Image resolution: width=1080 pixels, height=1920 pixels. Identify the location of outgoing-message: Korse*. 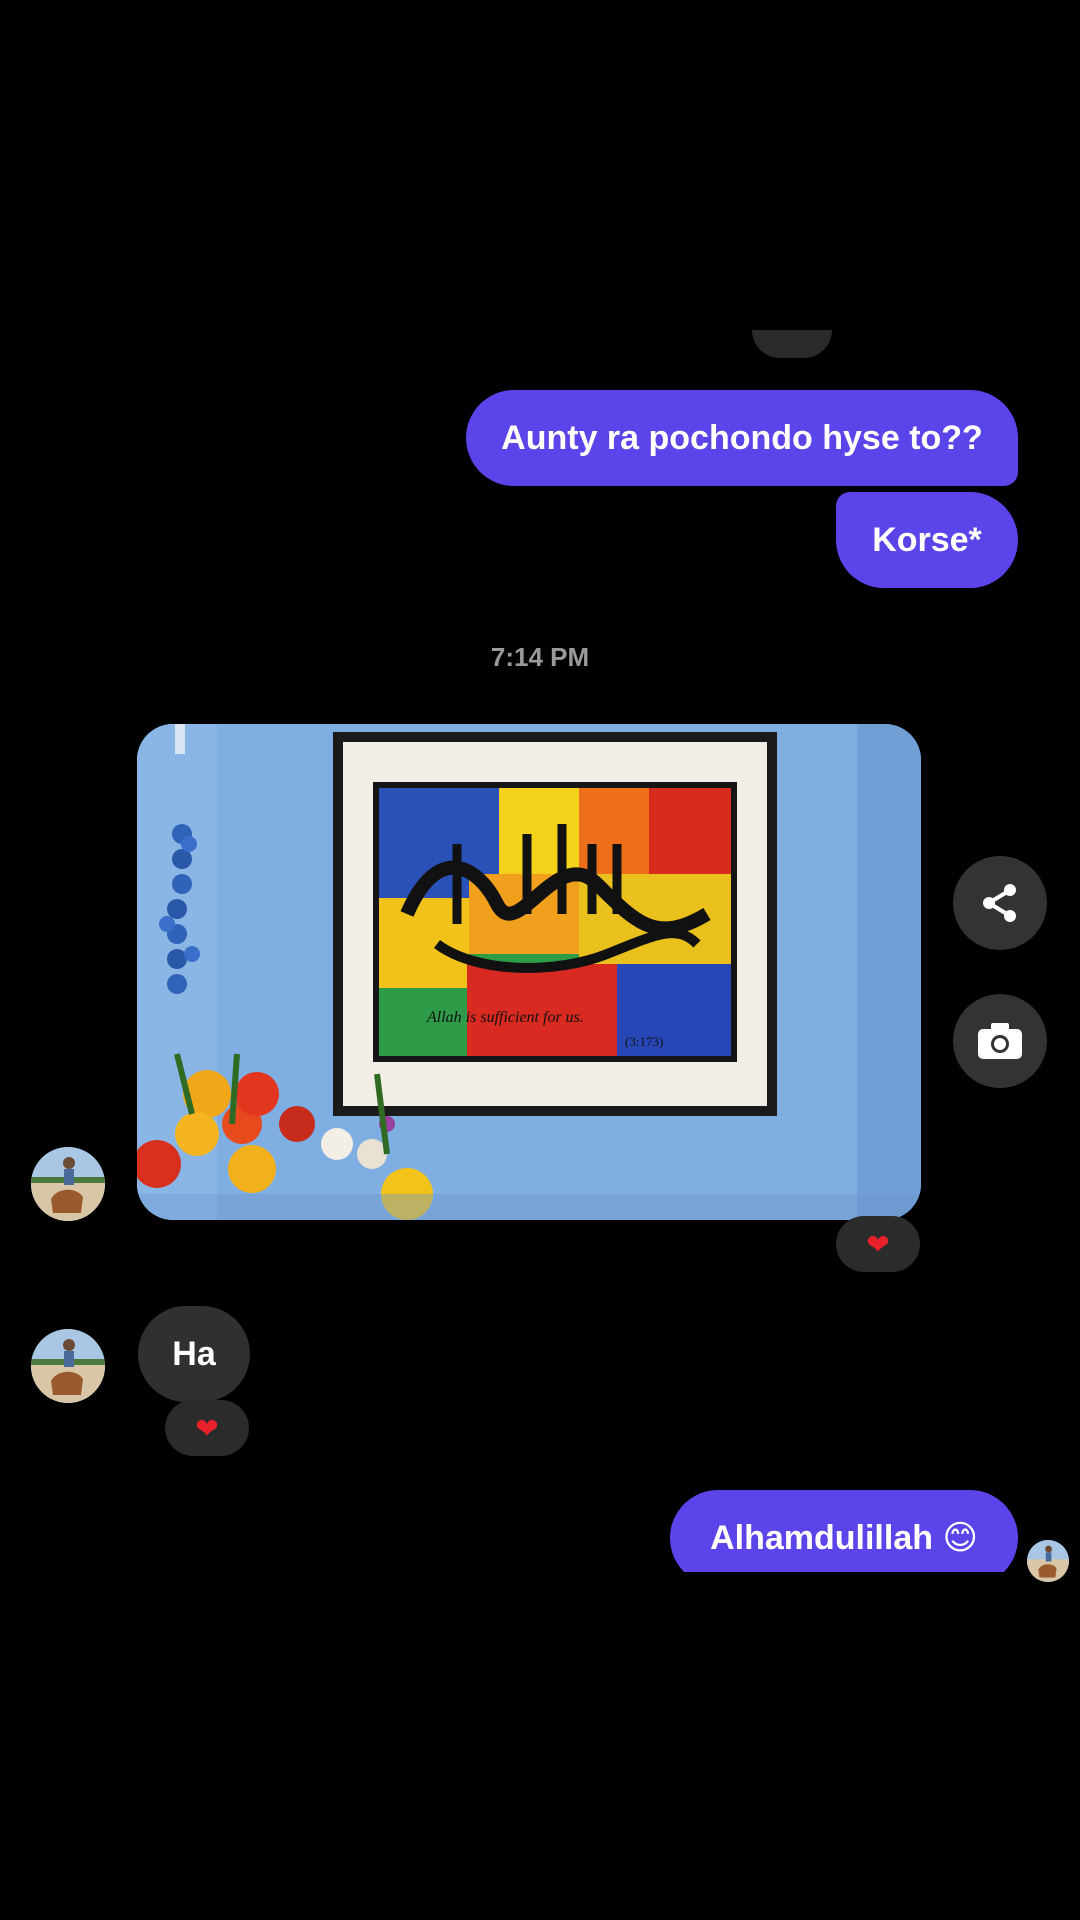
(927, 540).